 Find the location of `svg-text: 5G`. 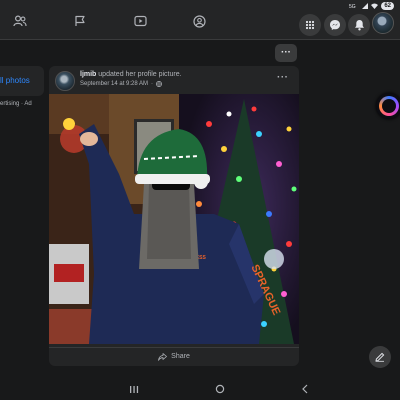

svg-text: 5G is located at coordinates (352, 6).